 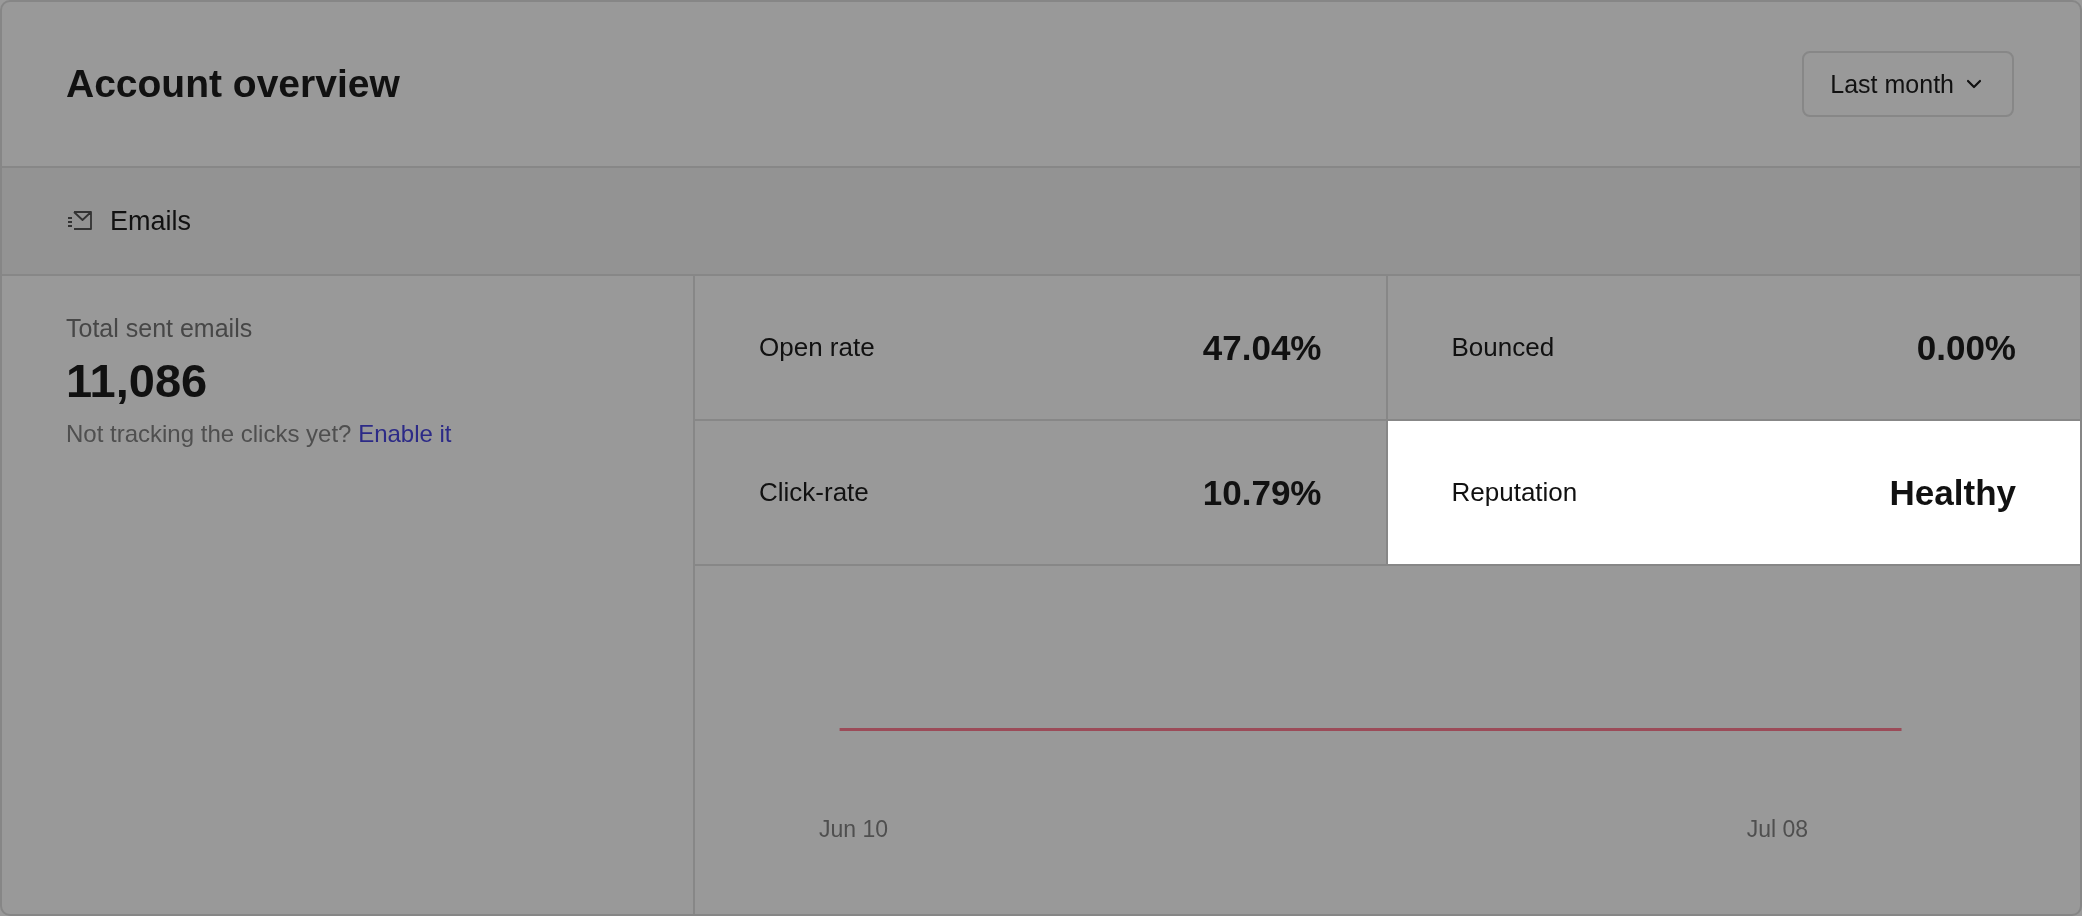 I want to click on enable-link: Enable it, so click(x=405, y=433).